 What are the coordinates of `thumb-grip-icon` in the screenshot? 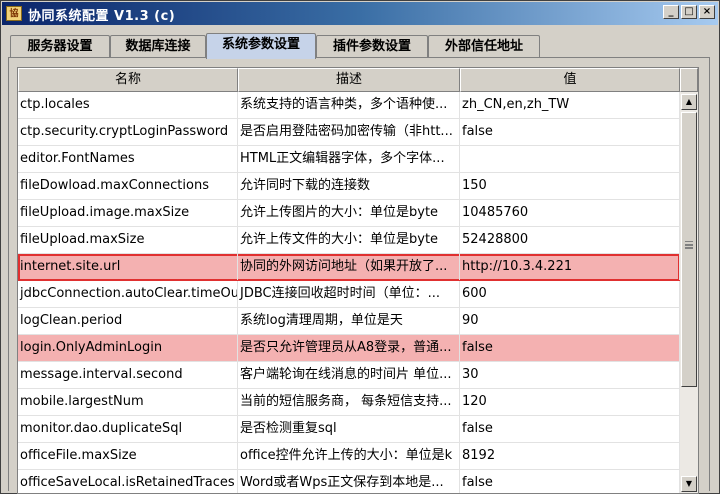 It's located at (689, 242).